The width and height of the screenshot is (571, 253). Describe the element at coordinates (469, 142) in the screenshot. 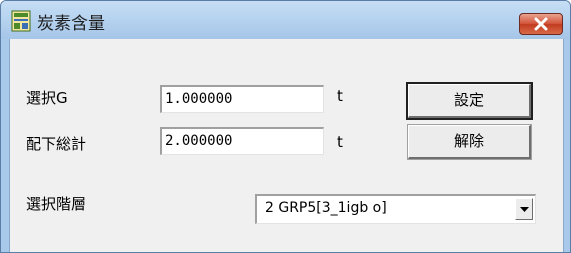

I see `release-button: 解除` at that location.